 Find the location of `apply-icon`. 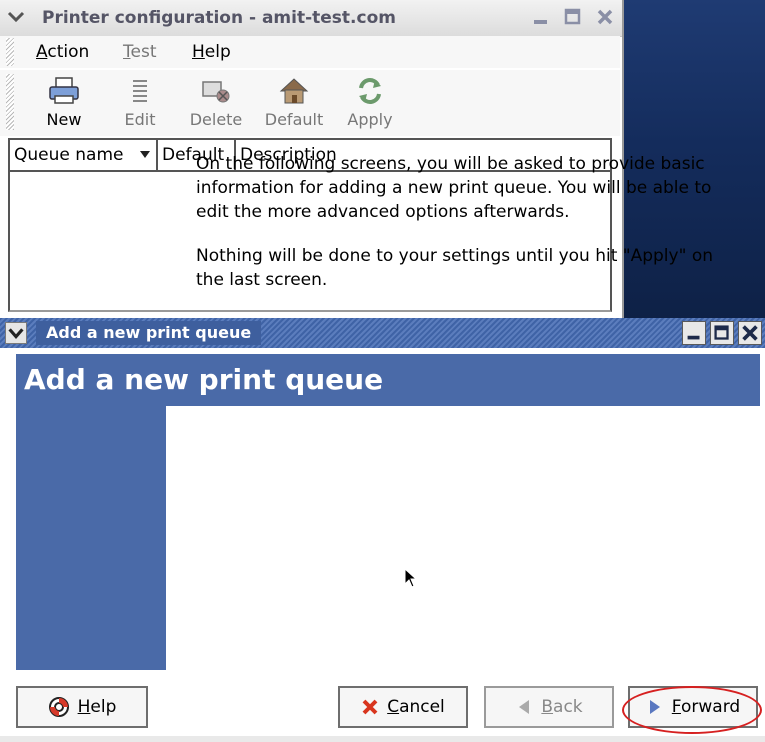

apply-icon is located at coordinates (370, 91).